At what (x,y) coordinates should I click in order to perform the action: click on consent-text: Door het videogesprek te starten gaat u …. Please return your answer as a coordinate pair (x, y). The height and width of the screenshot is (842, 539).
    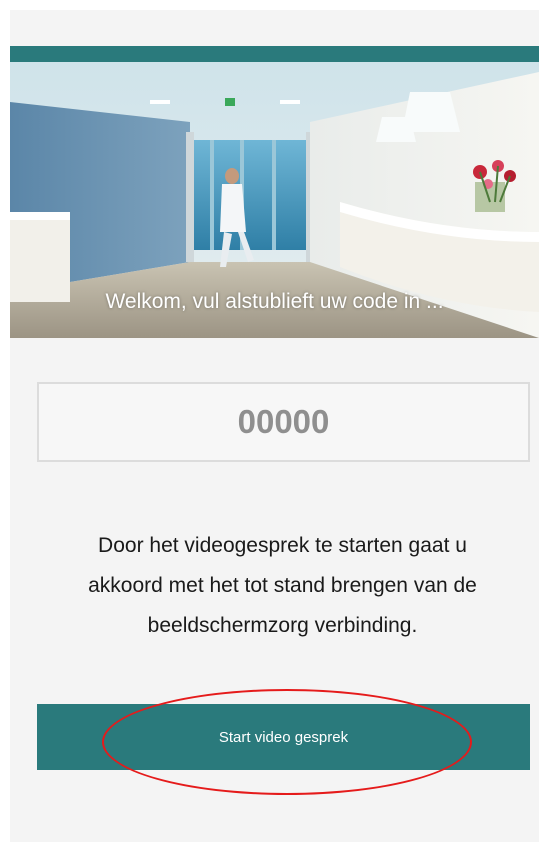
    Looking at the image, I should click on (282, 586).